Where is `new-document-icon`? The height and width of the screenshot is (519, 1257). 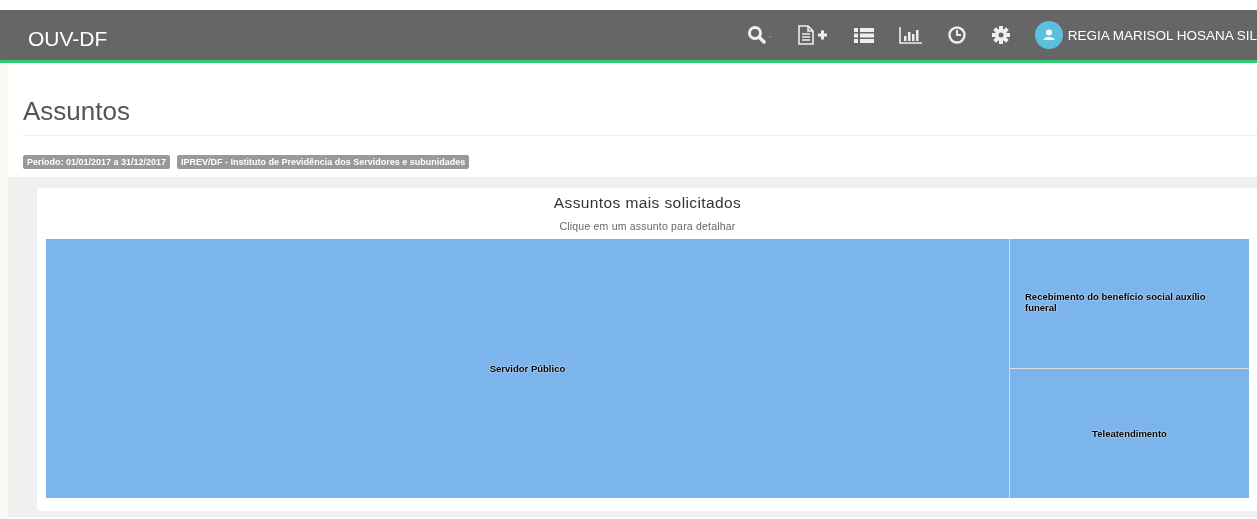
new-document-icon is located at coordinates (812, 35).